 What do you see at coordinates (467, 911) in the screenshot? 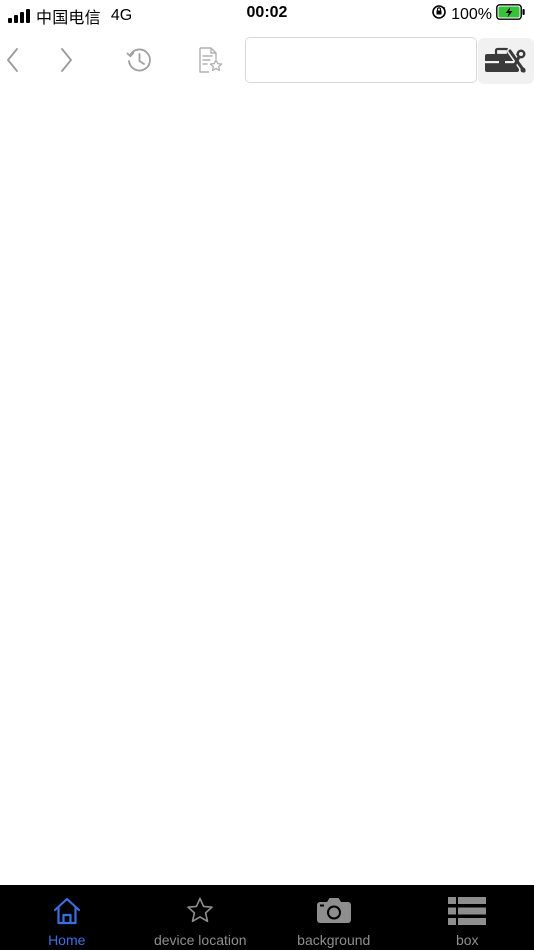
I see `list-icon` at bounding box center [467, 911].